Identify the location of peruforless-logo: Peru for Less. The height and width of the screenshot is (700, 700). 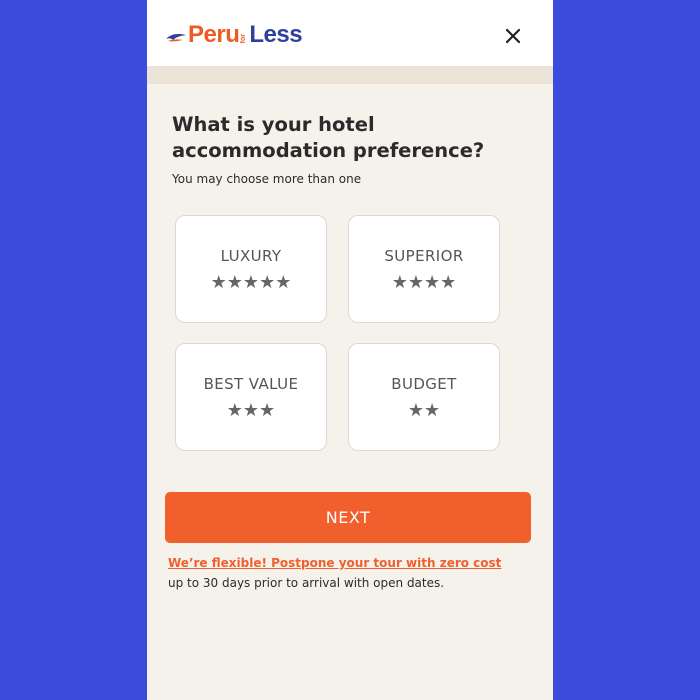
(234, 35).